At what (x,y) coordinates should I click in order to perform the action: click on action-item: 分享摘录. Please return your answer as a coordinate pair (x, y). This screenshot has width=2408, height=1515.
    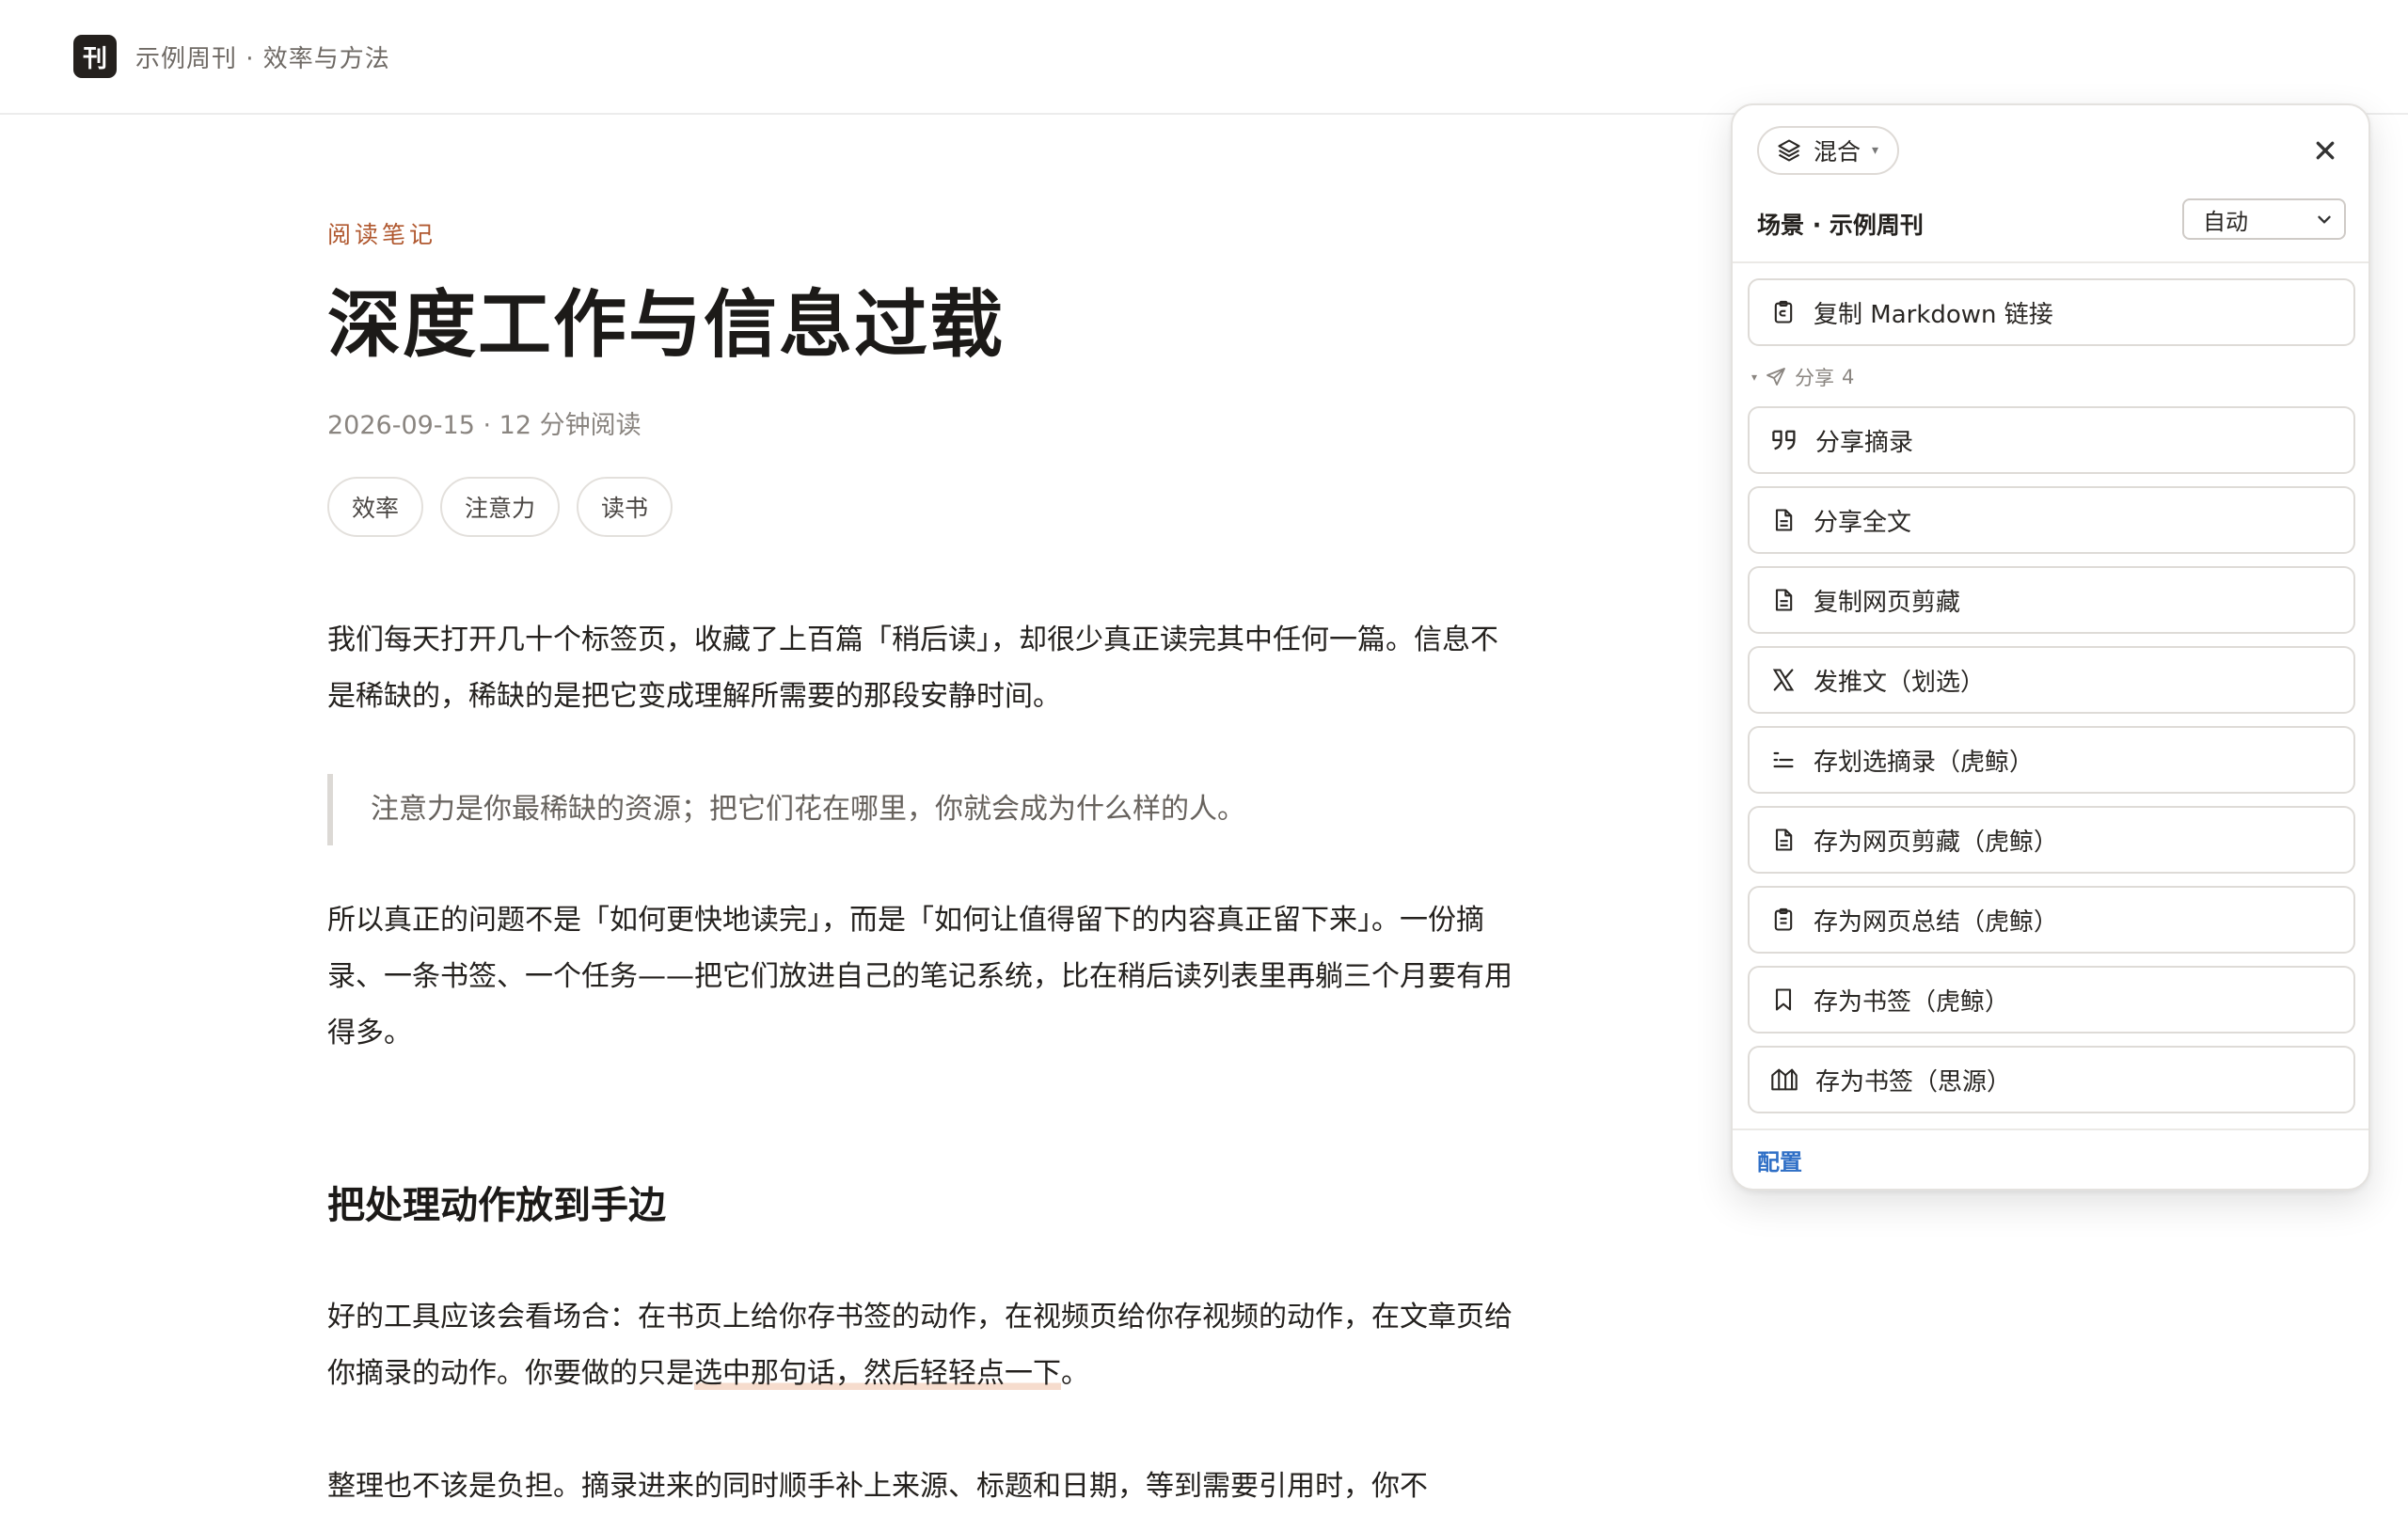
    Looking at the image, I should click on (2052, 440).